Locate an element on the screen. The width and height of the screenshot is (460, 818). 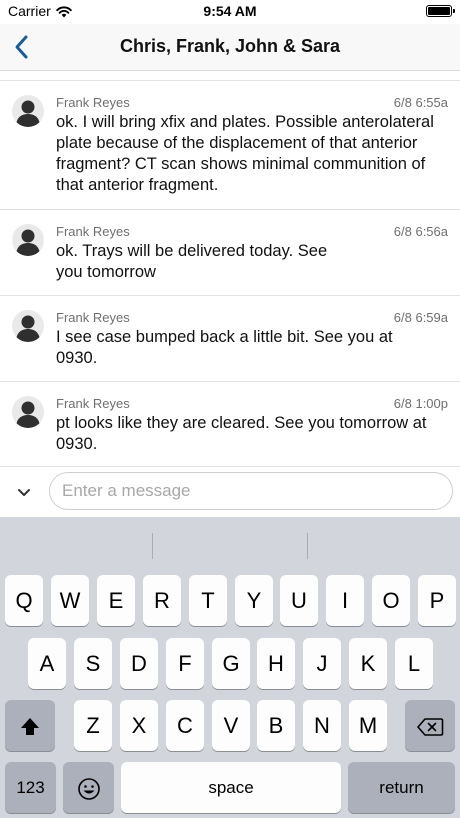
nav-bar: Chris, Frank, John & Sara is located at coordinates (230, 47).